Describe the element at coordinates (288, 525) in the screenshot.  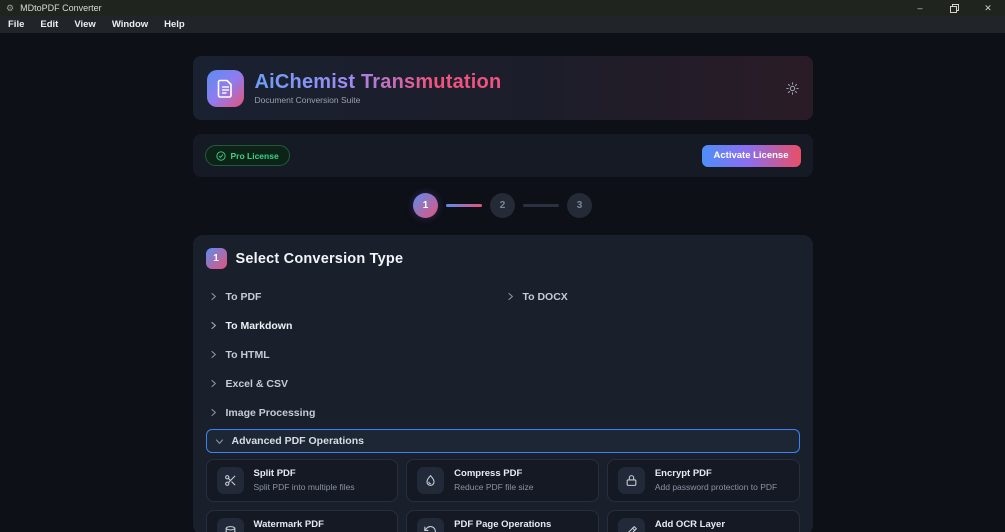
I see `operation-title: Watermark PDF` at that location.